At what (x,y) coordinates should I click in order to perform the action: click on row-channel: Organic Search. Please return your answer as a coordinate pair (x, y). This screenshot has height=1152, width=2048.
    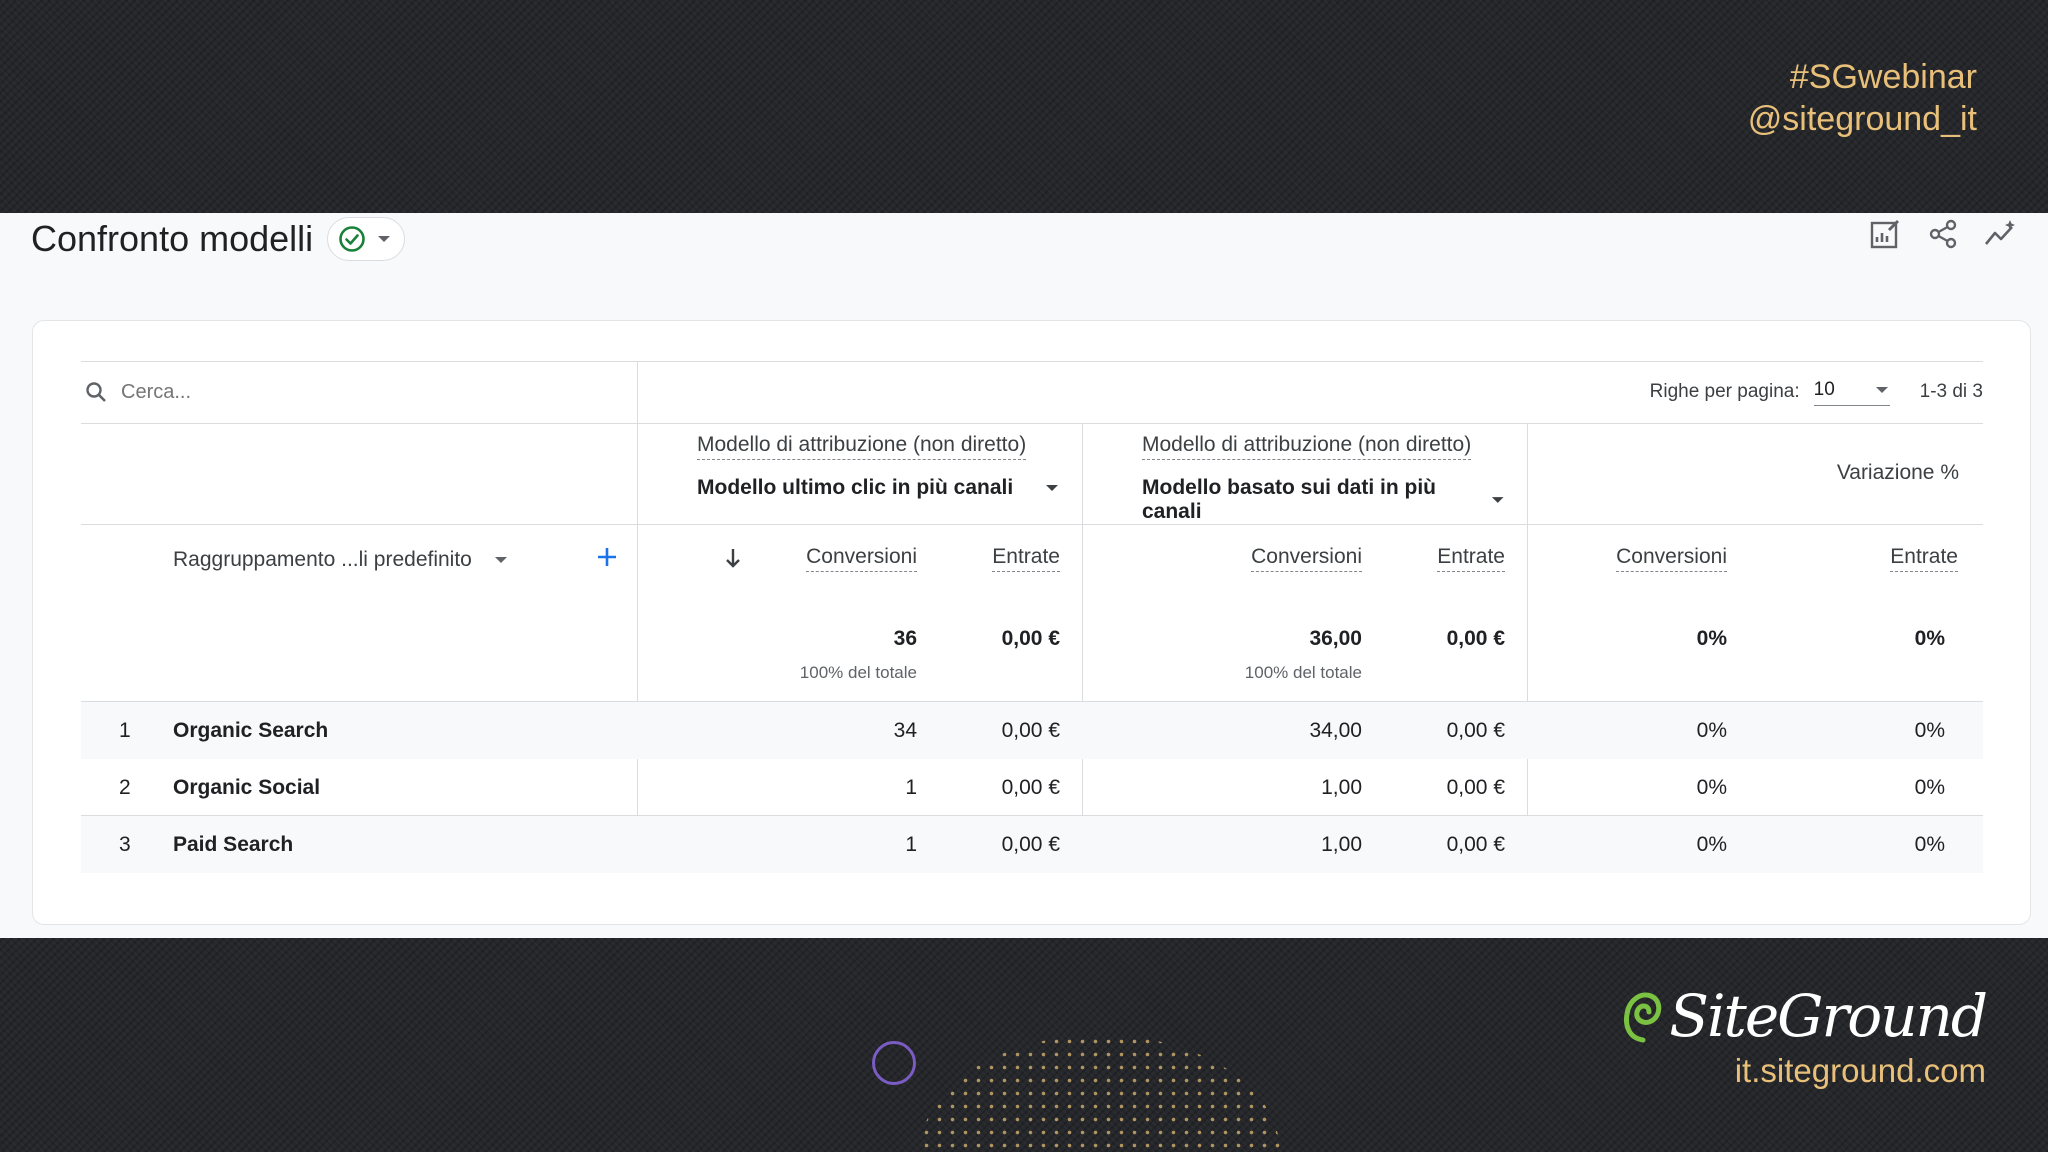
    Looking at the image, I should click on (250, 730).